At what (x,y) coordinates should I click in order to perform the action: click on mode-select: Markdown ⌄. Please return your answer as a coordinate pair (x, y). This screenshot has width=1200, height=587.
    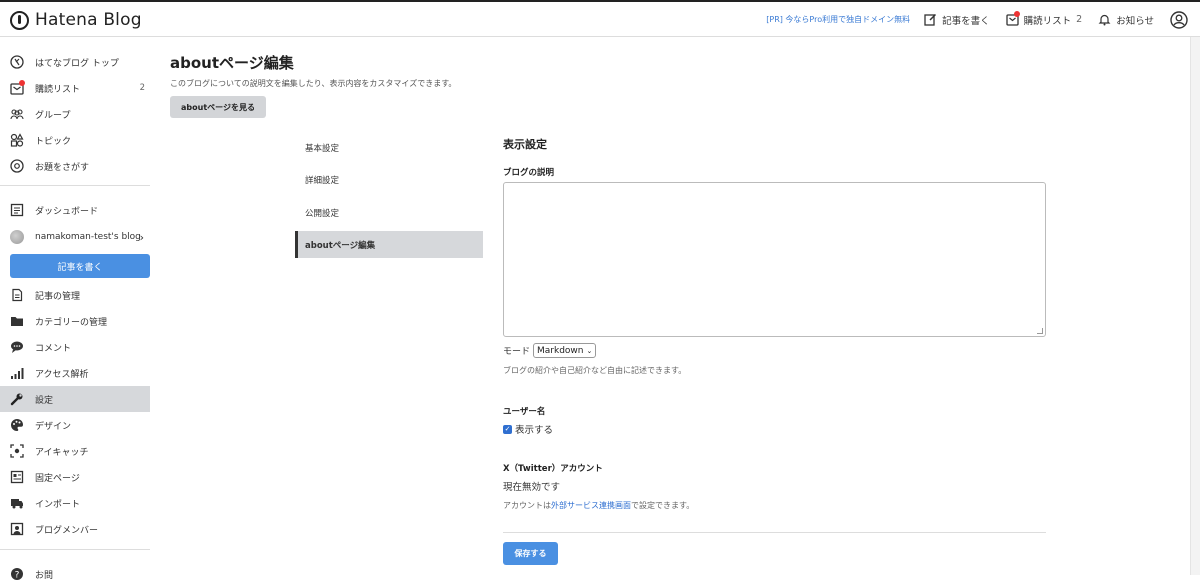
    Looking at the image, I should click on (565, 350).